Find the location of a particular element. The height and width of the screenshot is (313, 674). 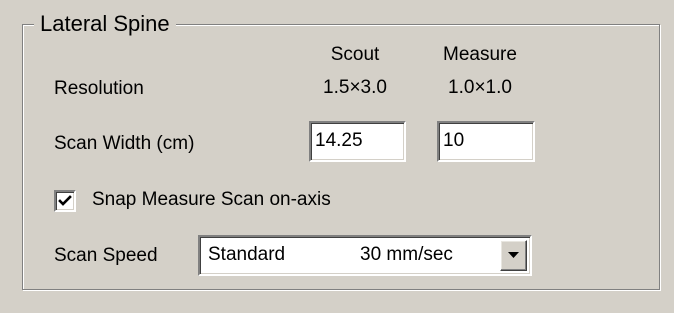

checkmark-icon is located at coordinates (65, 200).